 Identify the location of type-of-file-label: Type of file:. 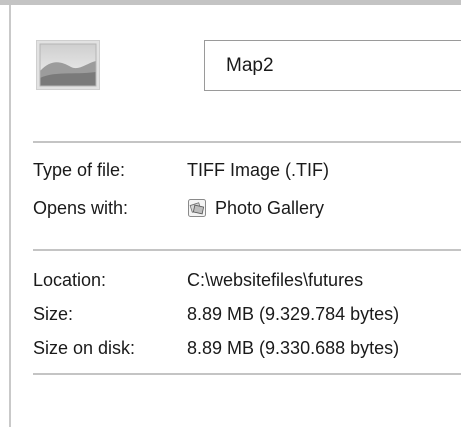
(79, 170).